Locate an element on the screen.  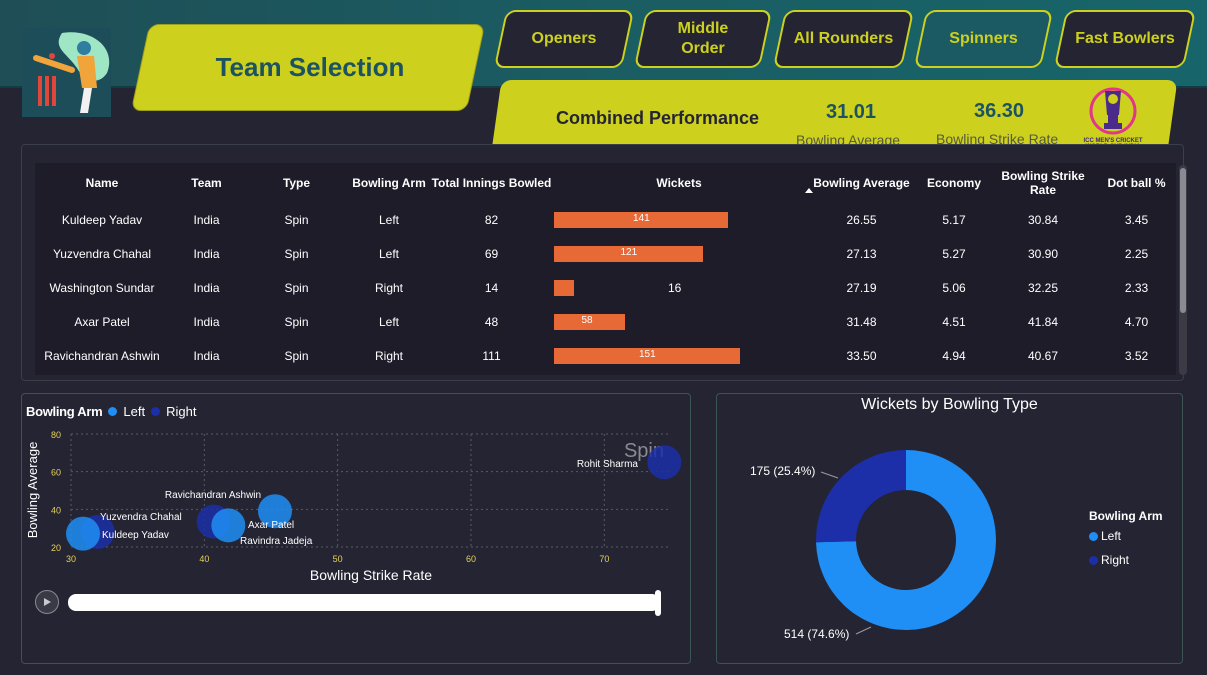
cell-dot: 2.25 is located at coordinates (1136, 254).